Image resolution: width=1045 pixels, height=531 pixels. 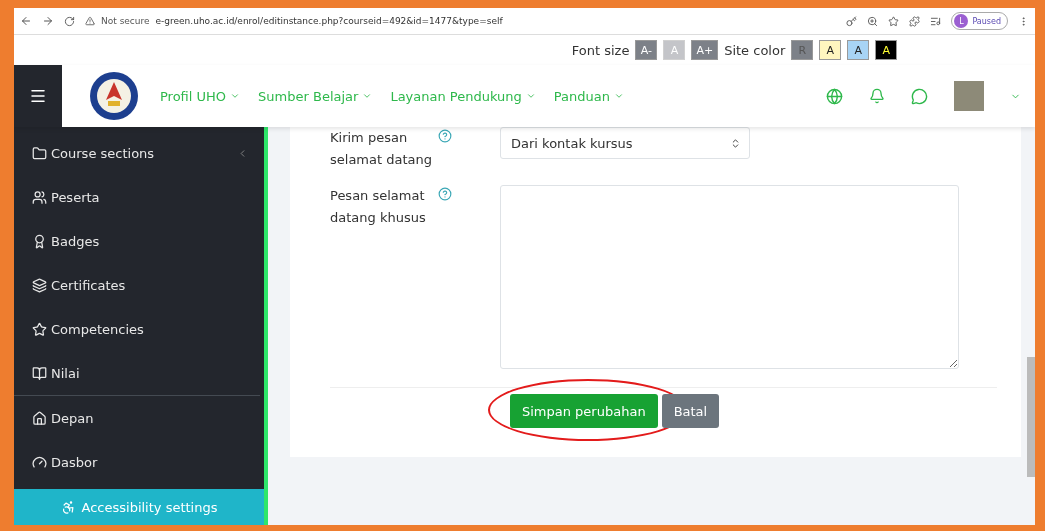 What do you see at coordinates (834, 96) in the screenshot?
I see `language-icon` at bounding box center [834, 96].